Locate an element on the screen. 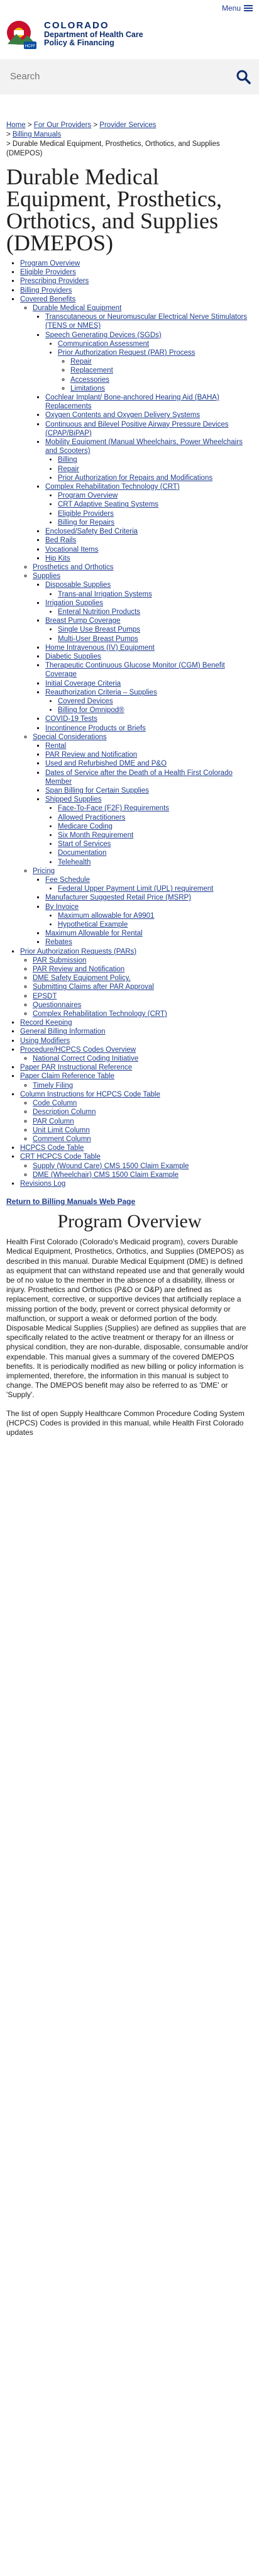  toc-link: Questionnaires is located at coordinates (57, 1005).